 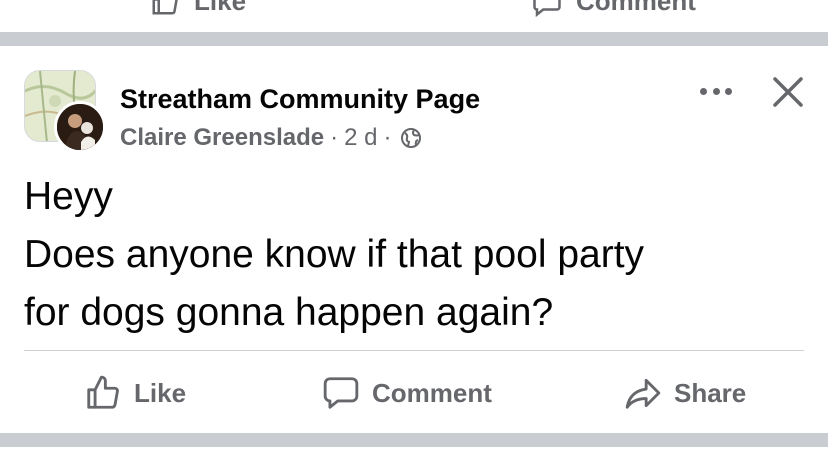 What do you see at coordinates (414, 440) in the screenshot?
I see `feed-separator-bottom` at bounding box center [414, 440].